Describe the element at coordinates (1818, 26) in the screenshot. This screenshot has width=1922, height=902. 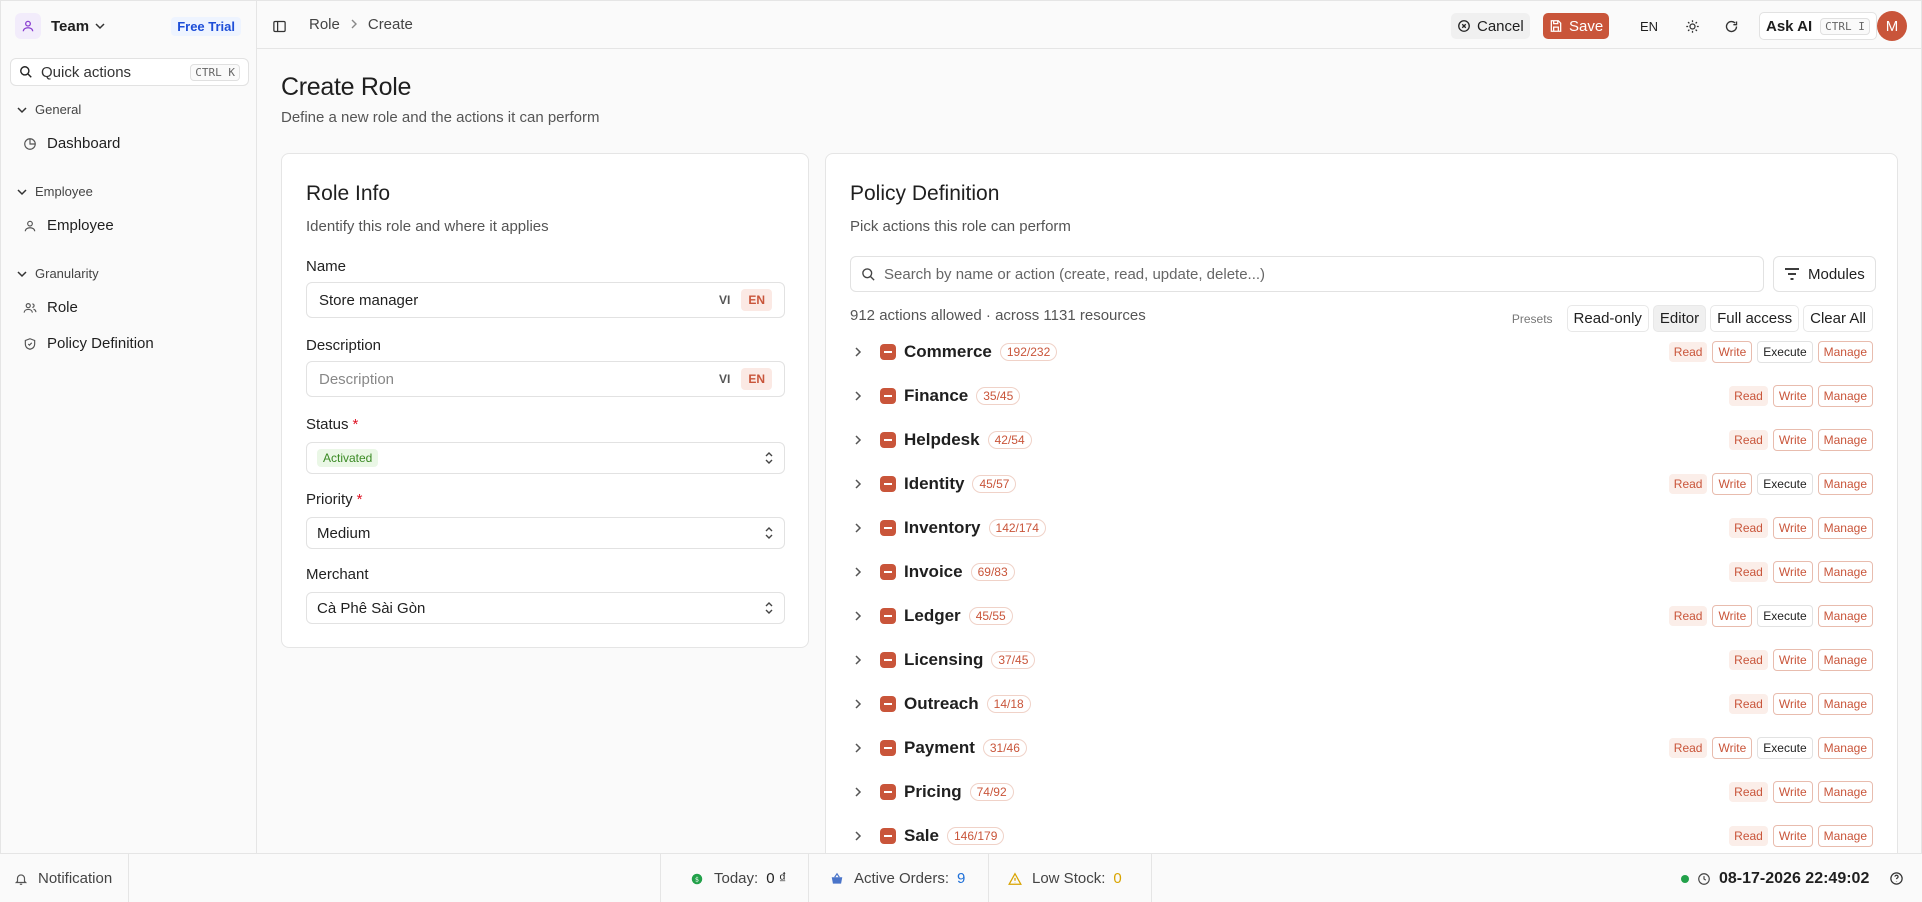
I see `ask-ai-button: Ask AI CTRL I` at that location.